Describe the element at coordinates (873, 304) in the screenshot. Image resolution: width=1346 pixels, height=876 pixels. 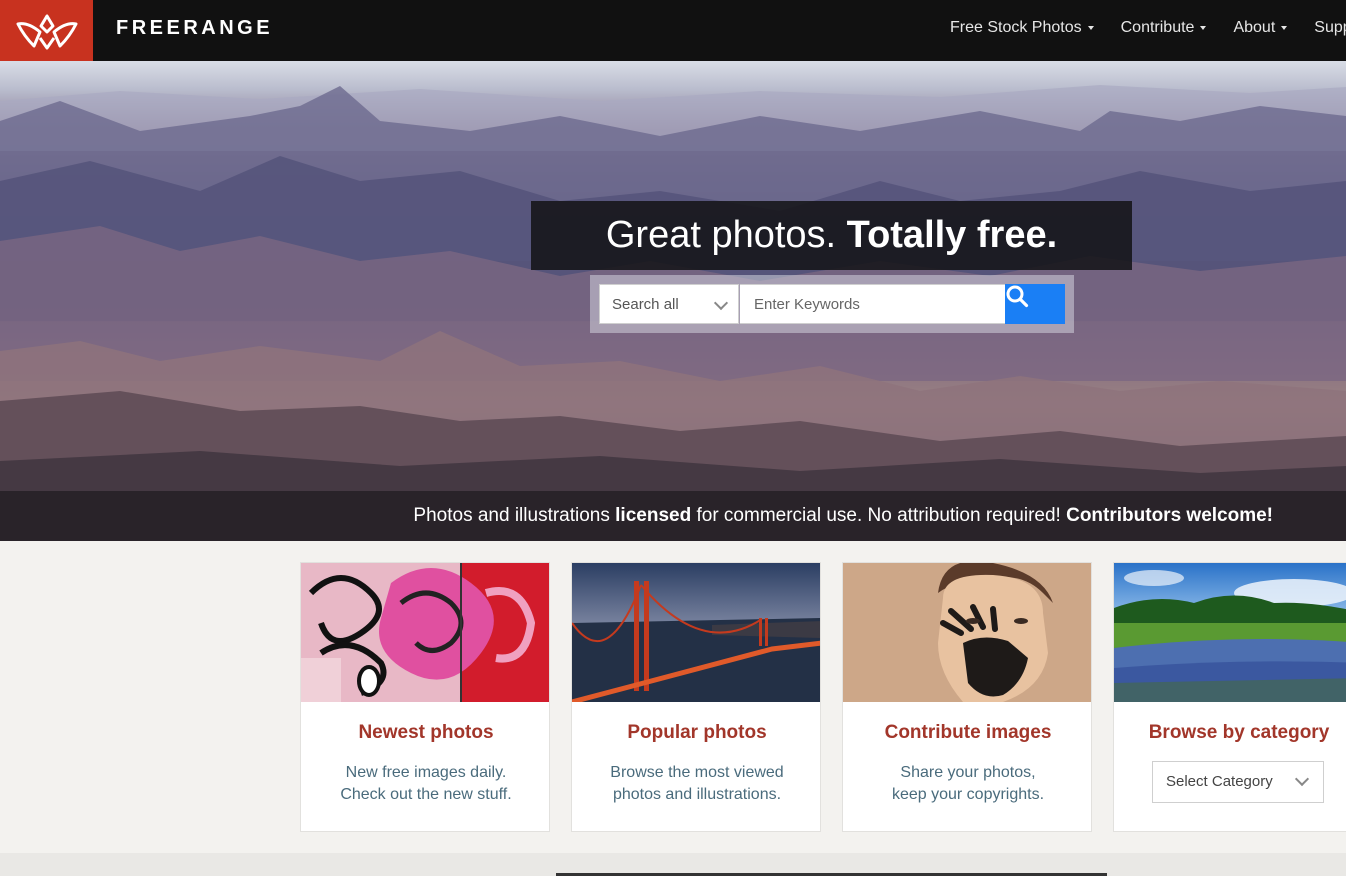
I see `search-input` at that location.